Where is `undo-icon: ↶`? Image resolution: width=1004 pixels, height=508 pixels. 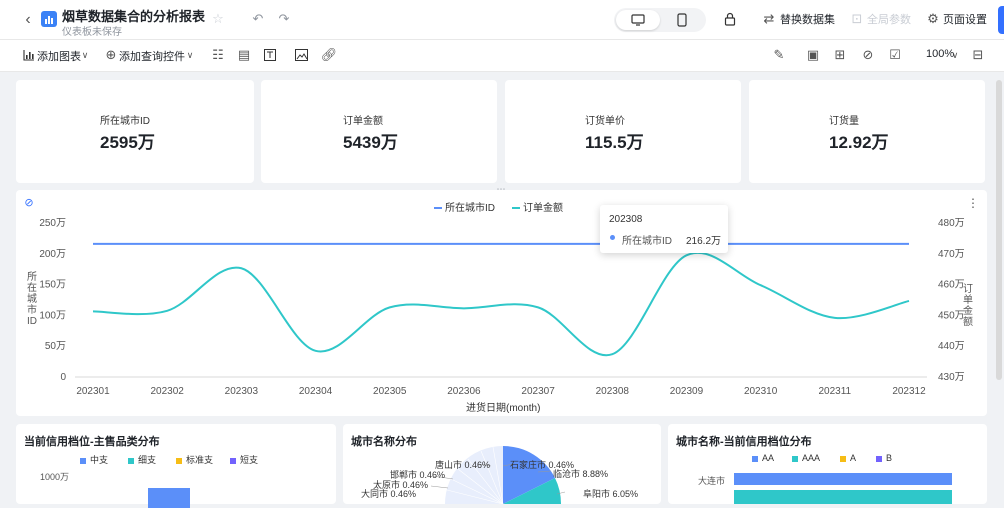 undo-icon: ↶ is located at coordinates (258, 19).